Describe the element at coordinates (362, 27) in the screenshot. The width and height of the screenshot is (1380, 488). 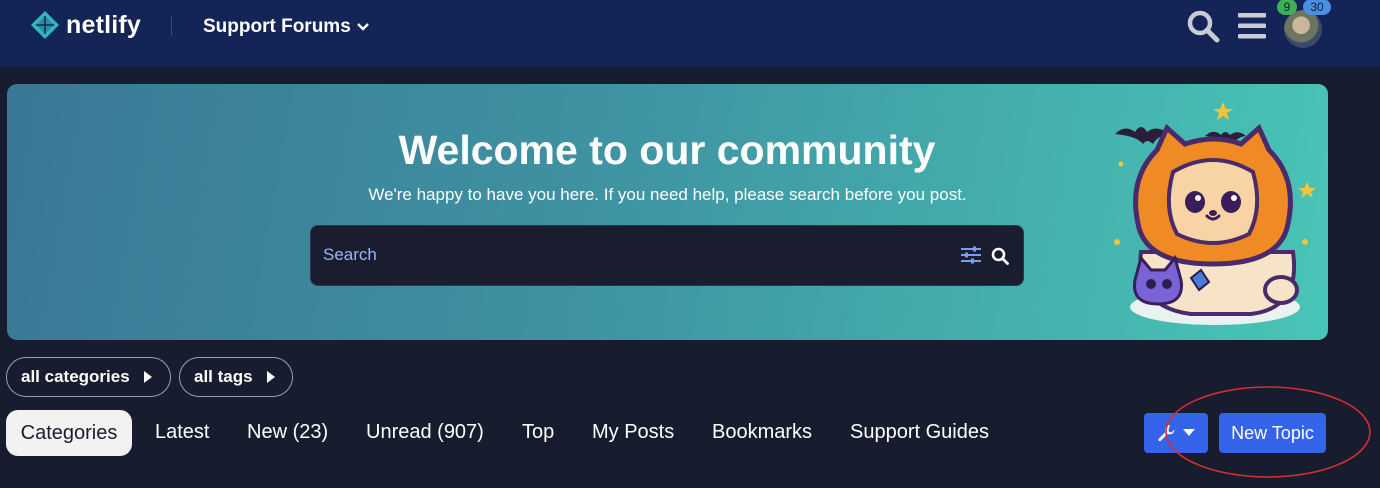
I see `chevron-down-icon` at that location.